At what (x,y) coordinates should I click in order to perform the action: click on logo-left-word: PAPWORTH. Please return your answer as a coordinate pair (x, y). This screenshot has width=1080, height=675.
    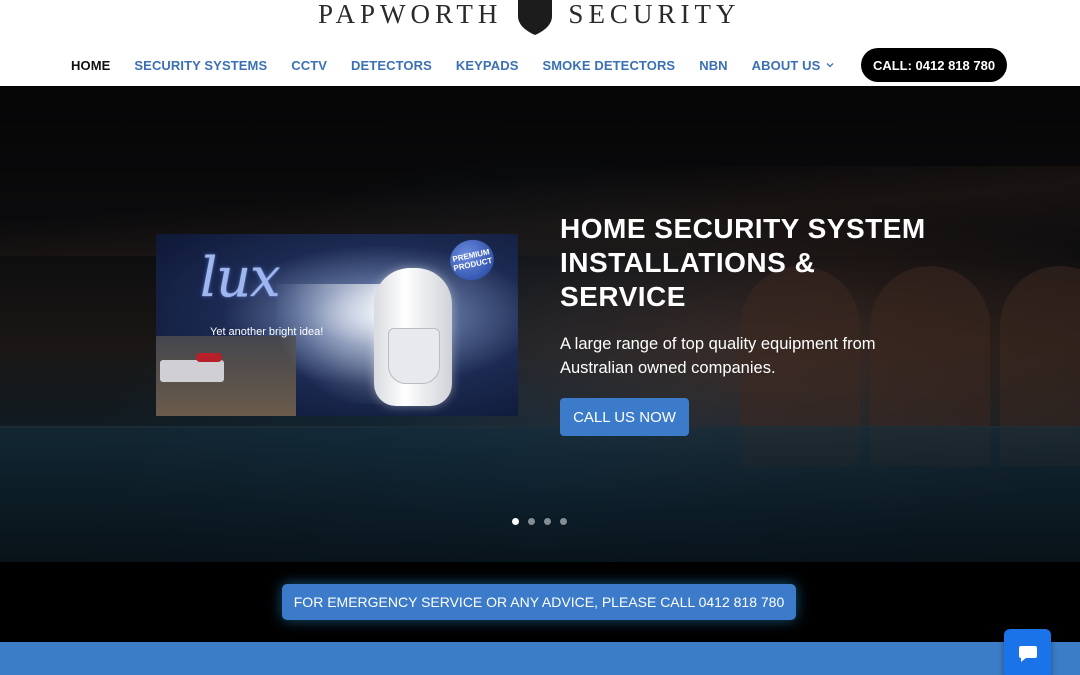
    Looking at the image, I should click on (410, 14).